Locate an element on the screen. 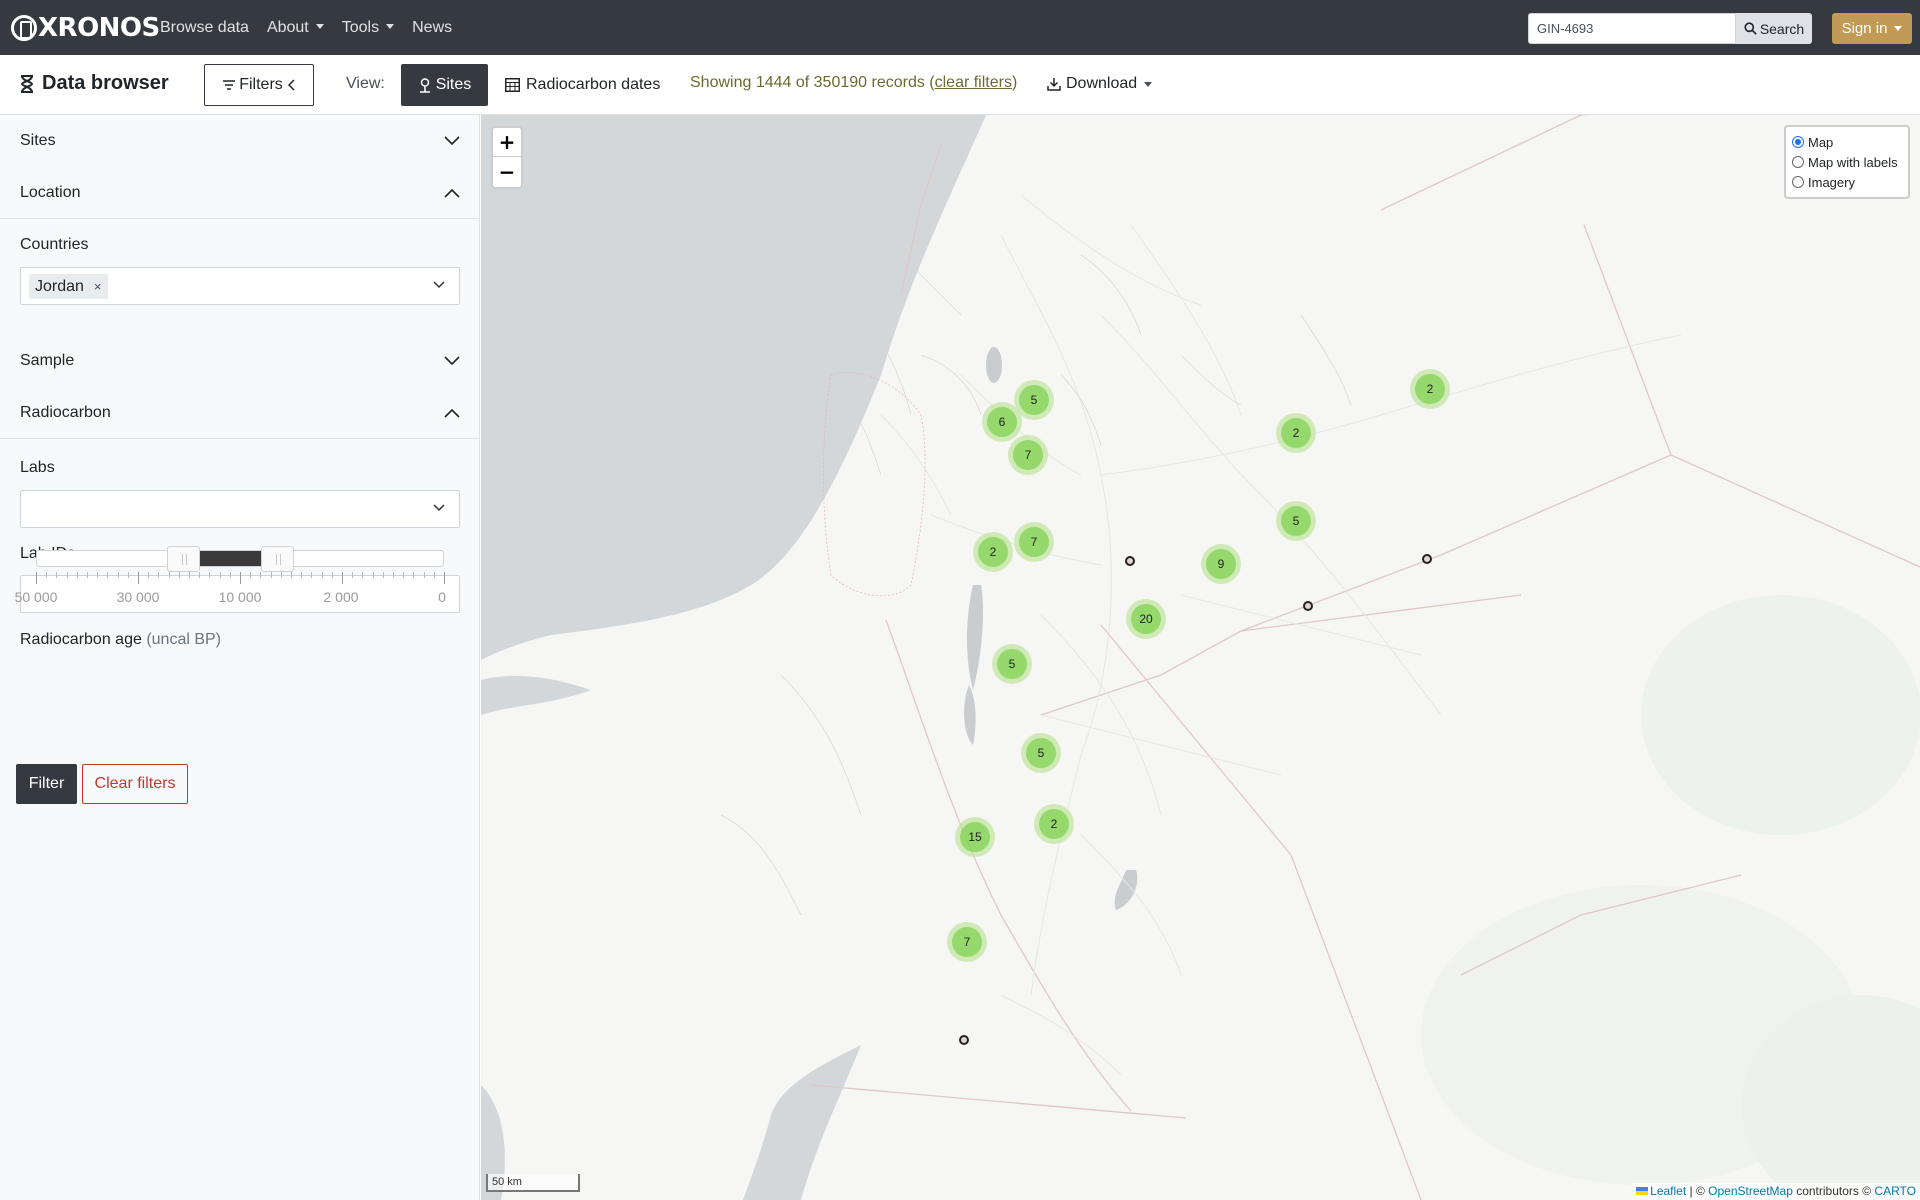  cluster-count: 5 is located at coordinates (1012, 664).